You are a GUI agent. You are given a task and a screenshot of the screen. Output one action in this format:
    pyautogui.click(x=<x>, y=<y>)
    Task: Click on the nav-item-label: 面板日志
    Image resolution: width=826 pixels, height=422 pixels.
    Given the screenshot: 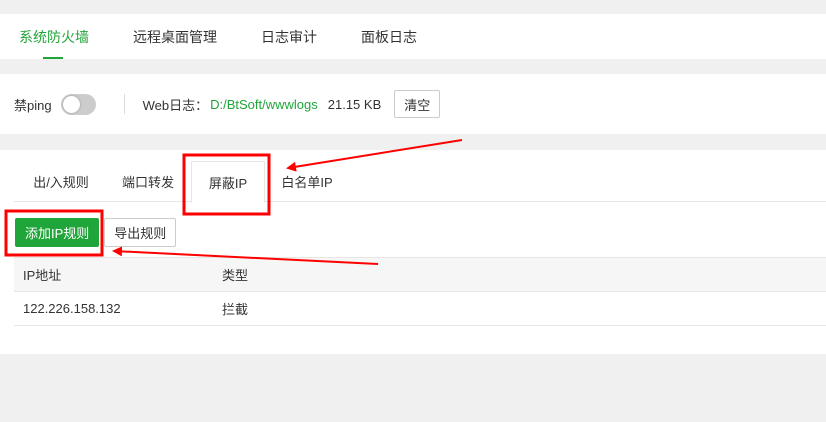 What is the action you would take?
    pyautogui.click(x=389, y=36)
    